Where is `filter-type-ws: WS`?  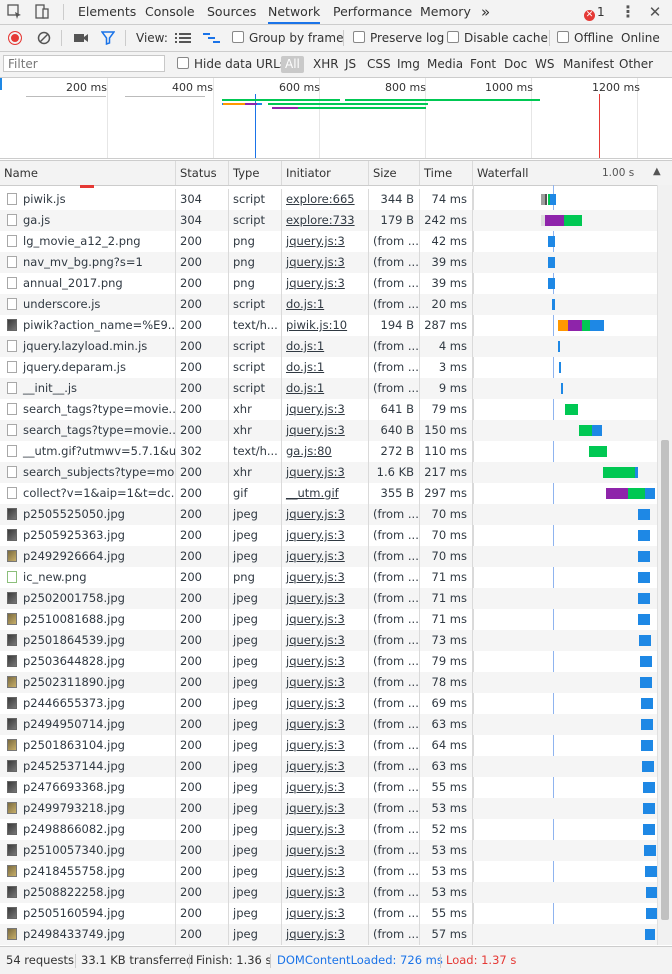
filter-type-ws: WS is located at coordinates (544, 64).